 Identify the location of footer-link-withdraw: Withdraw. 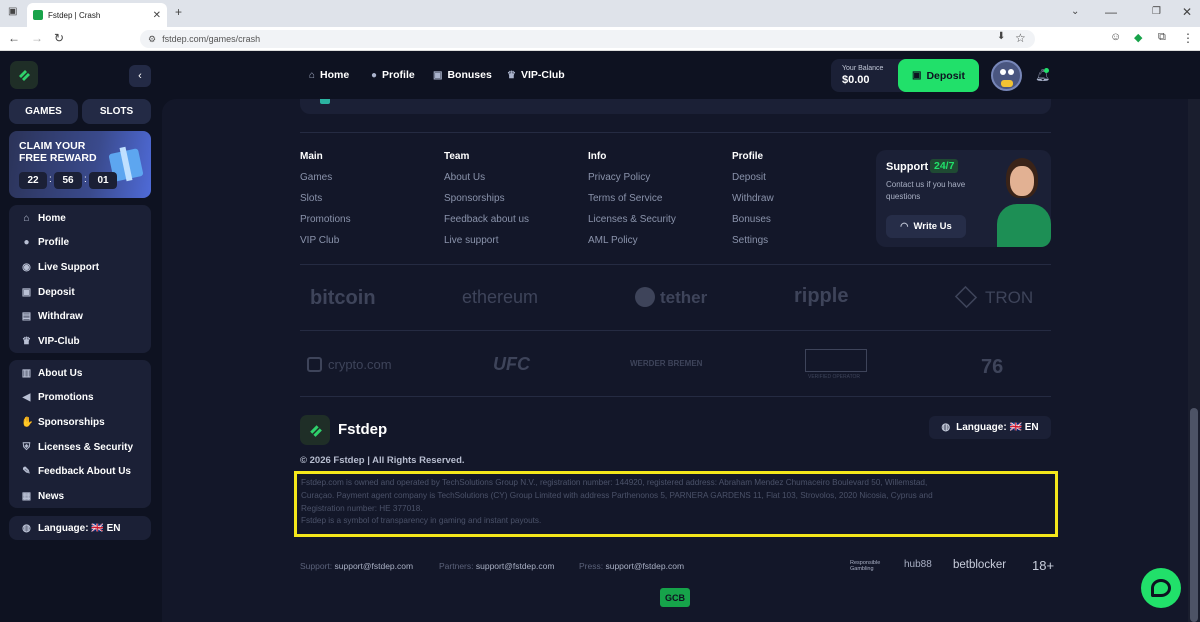
(753, 198).